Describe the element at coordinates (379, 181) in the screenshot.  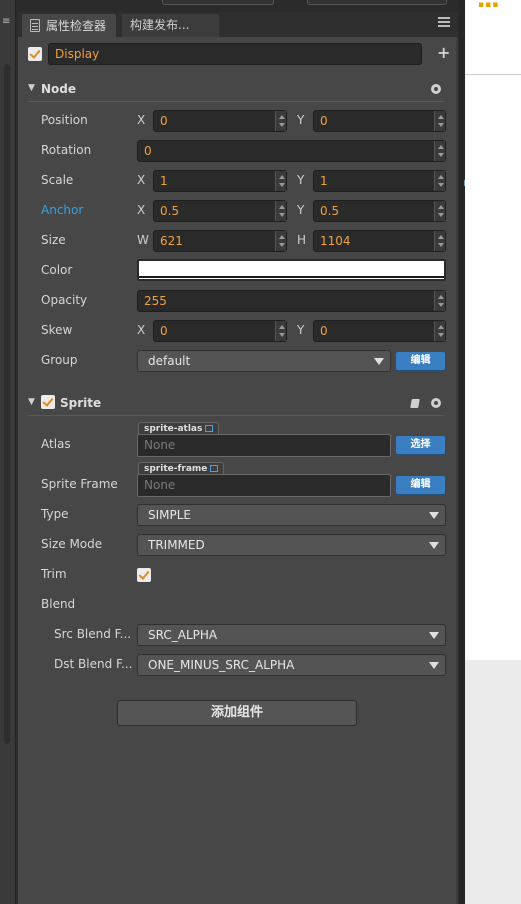
I see `scale-y-input: 1` at that location.